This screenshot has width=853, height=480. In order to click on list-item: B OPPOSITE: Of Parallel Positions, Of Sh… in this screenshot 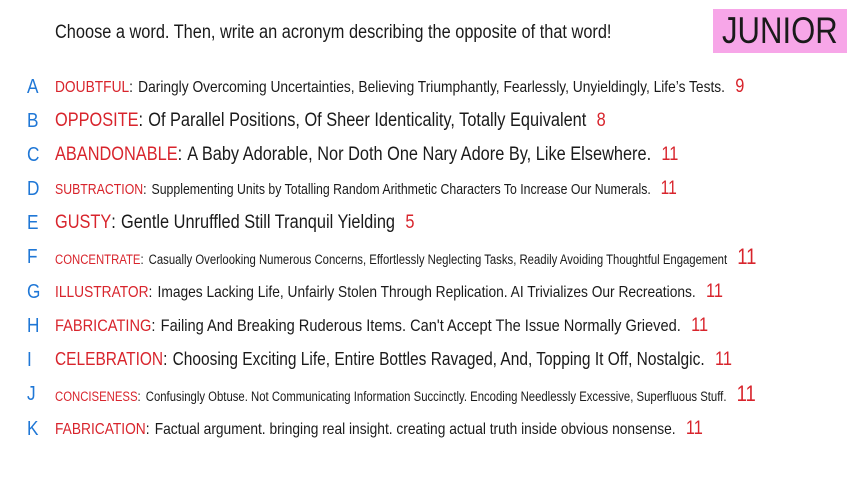, I will do `click(316, 120)`.